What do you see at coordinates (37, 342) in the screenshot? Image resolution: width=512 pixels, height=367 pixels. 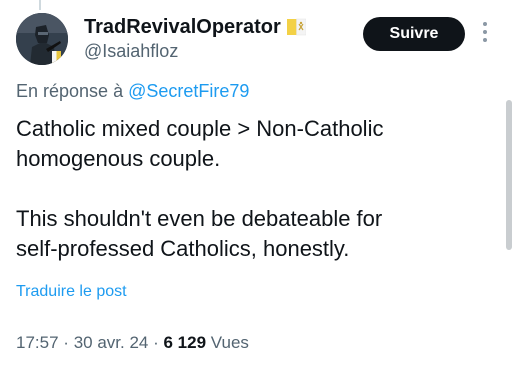 I see `post-time: 17:57` at bounding box center [37, 342].